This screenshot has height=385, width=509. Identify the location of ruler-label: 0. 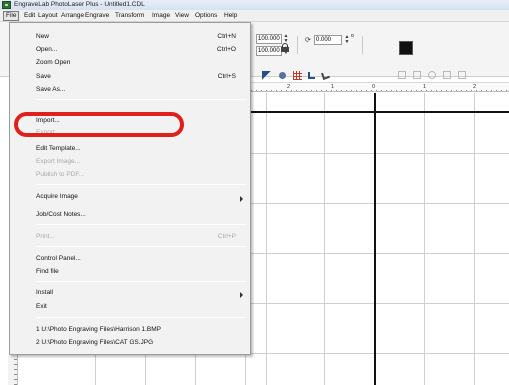
(374, 87).